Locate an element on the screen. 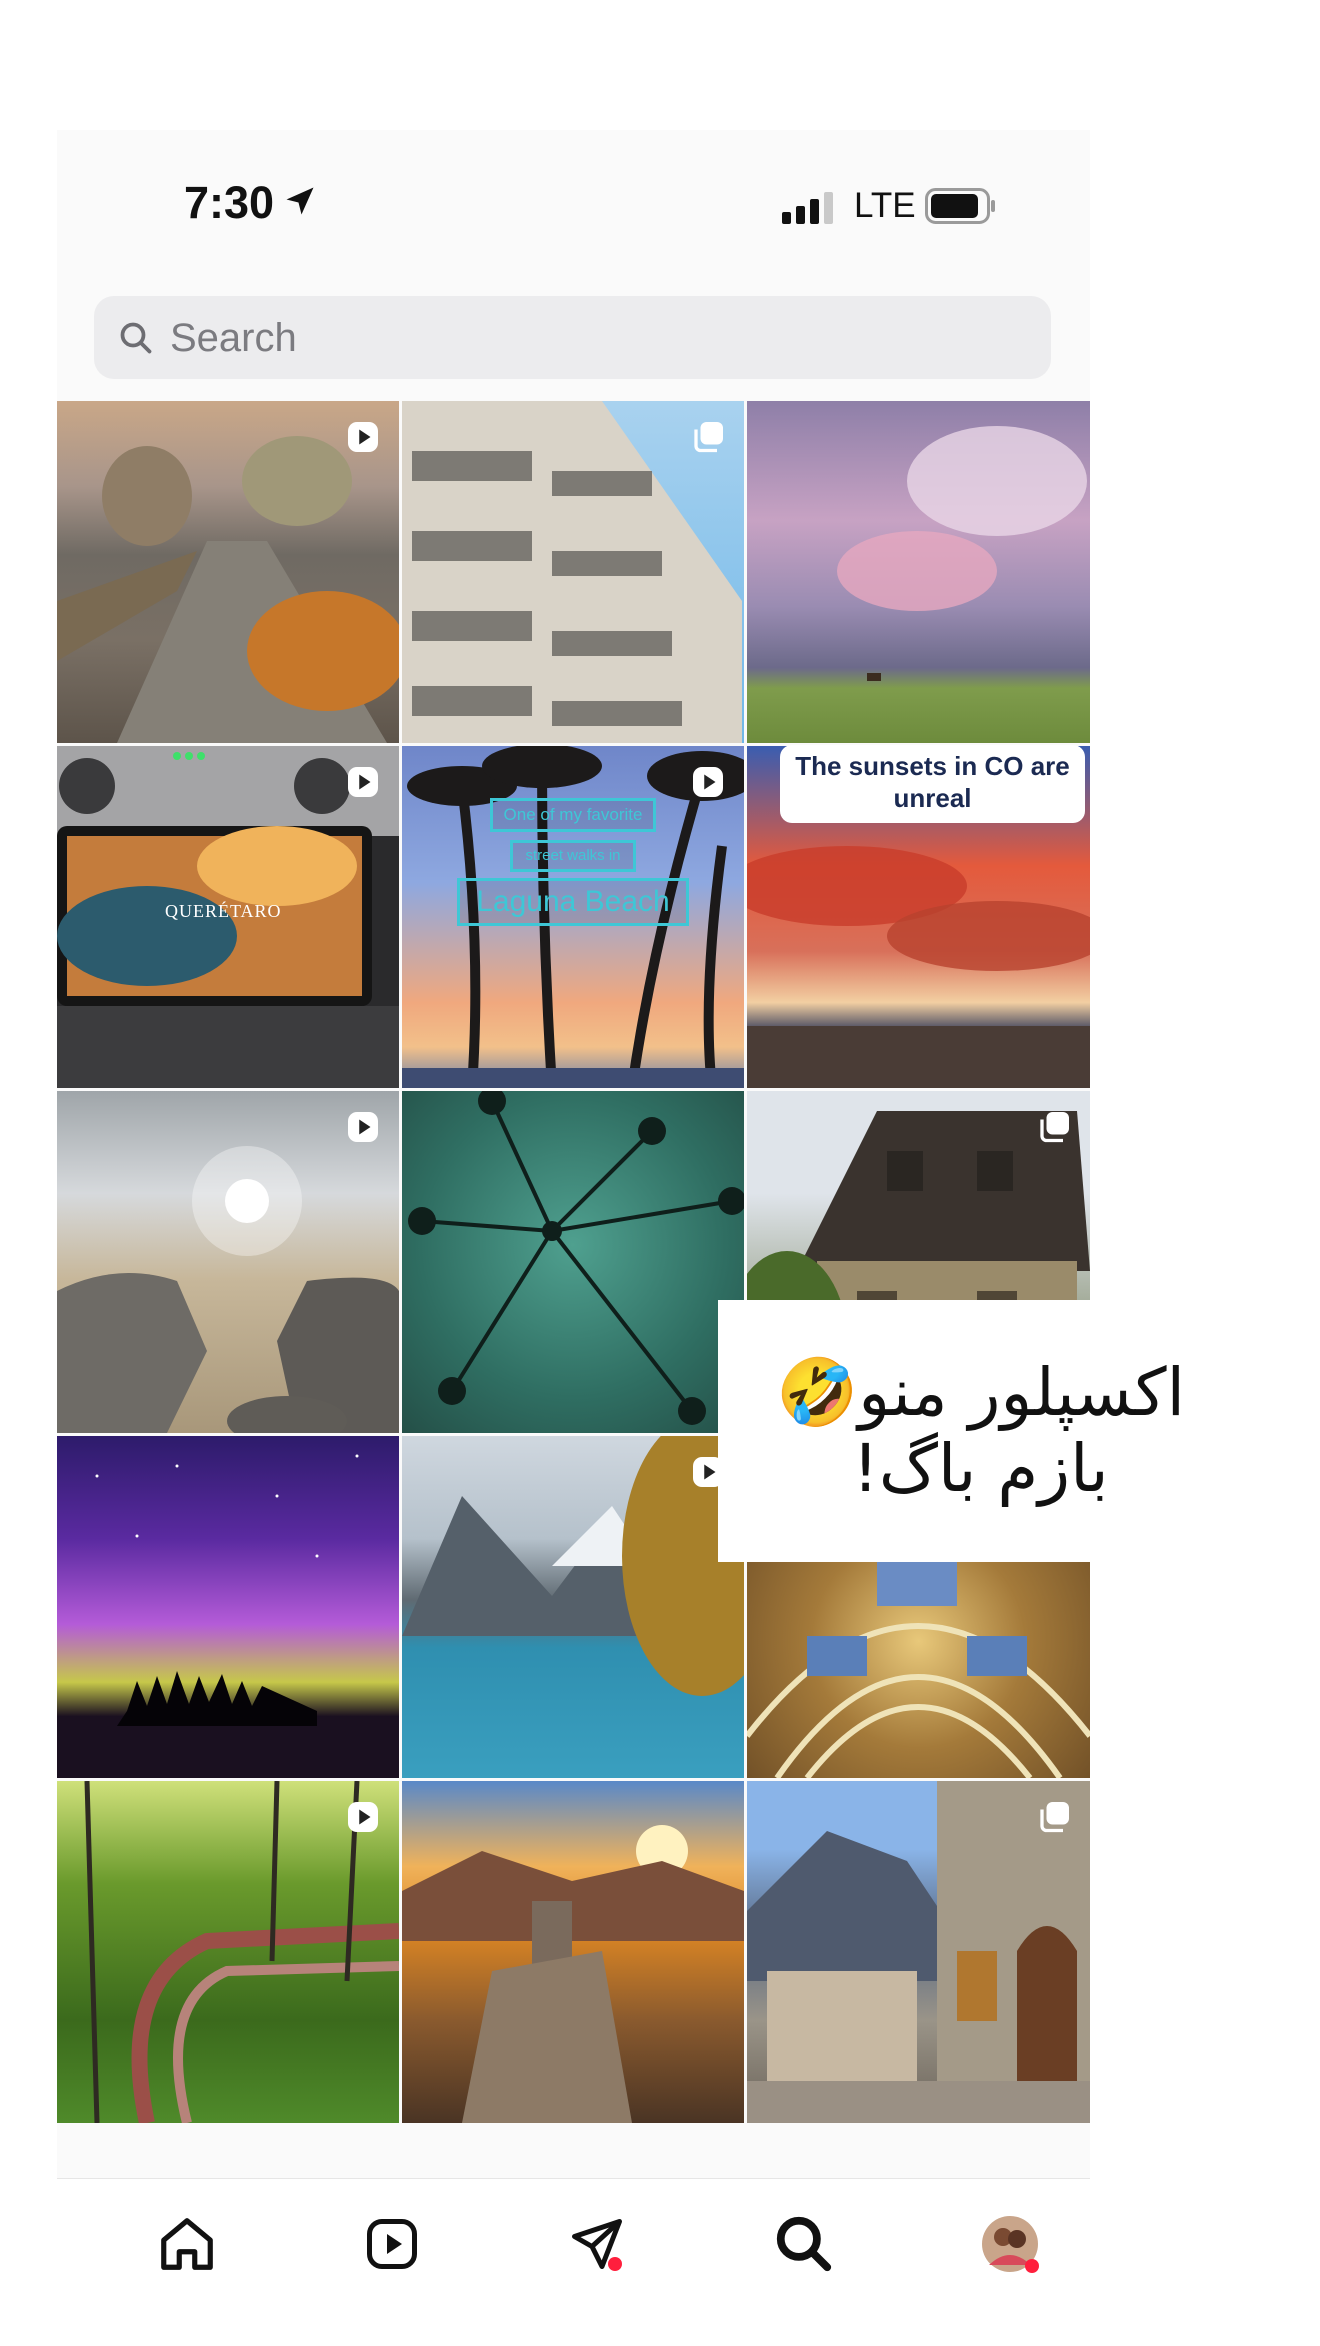  tile-caption: The sunsets in CO are unreal is located at coordinates (932, 784).